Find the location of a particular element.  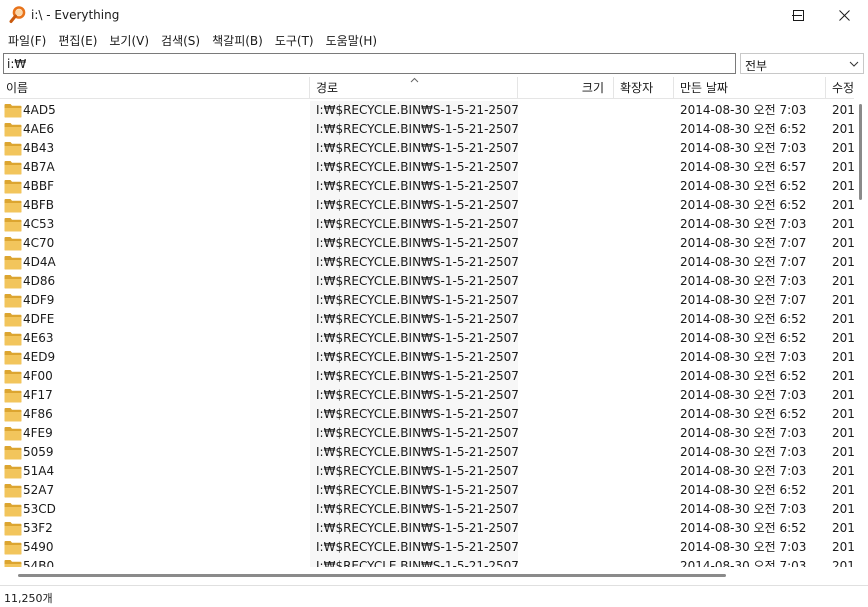

name-cell: 53CD is located at coordinates (155, 509).